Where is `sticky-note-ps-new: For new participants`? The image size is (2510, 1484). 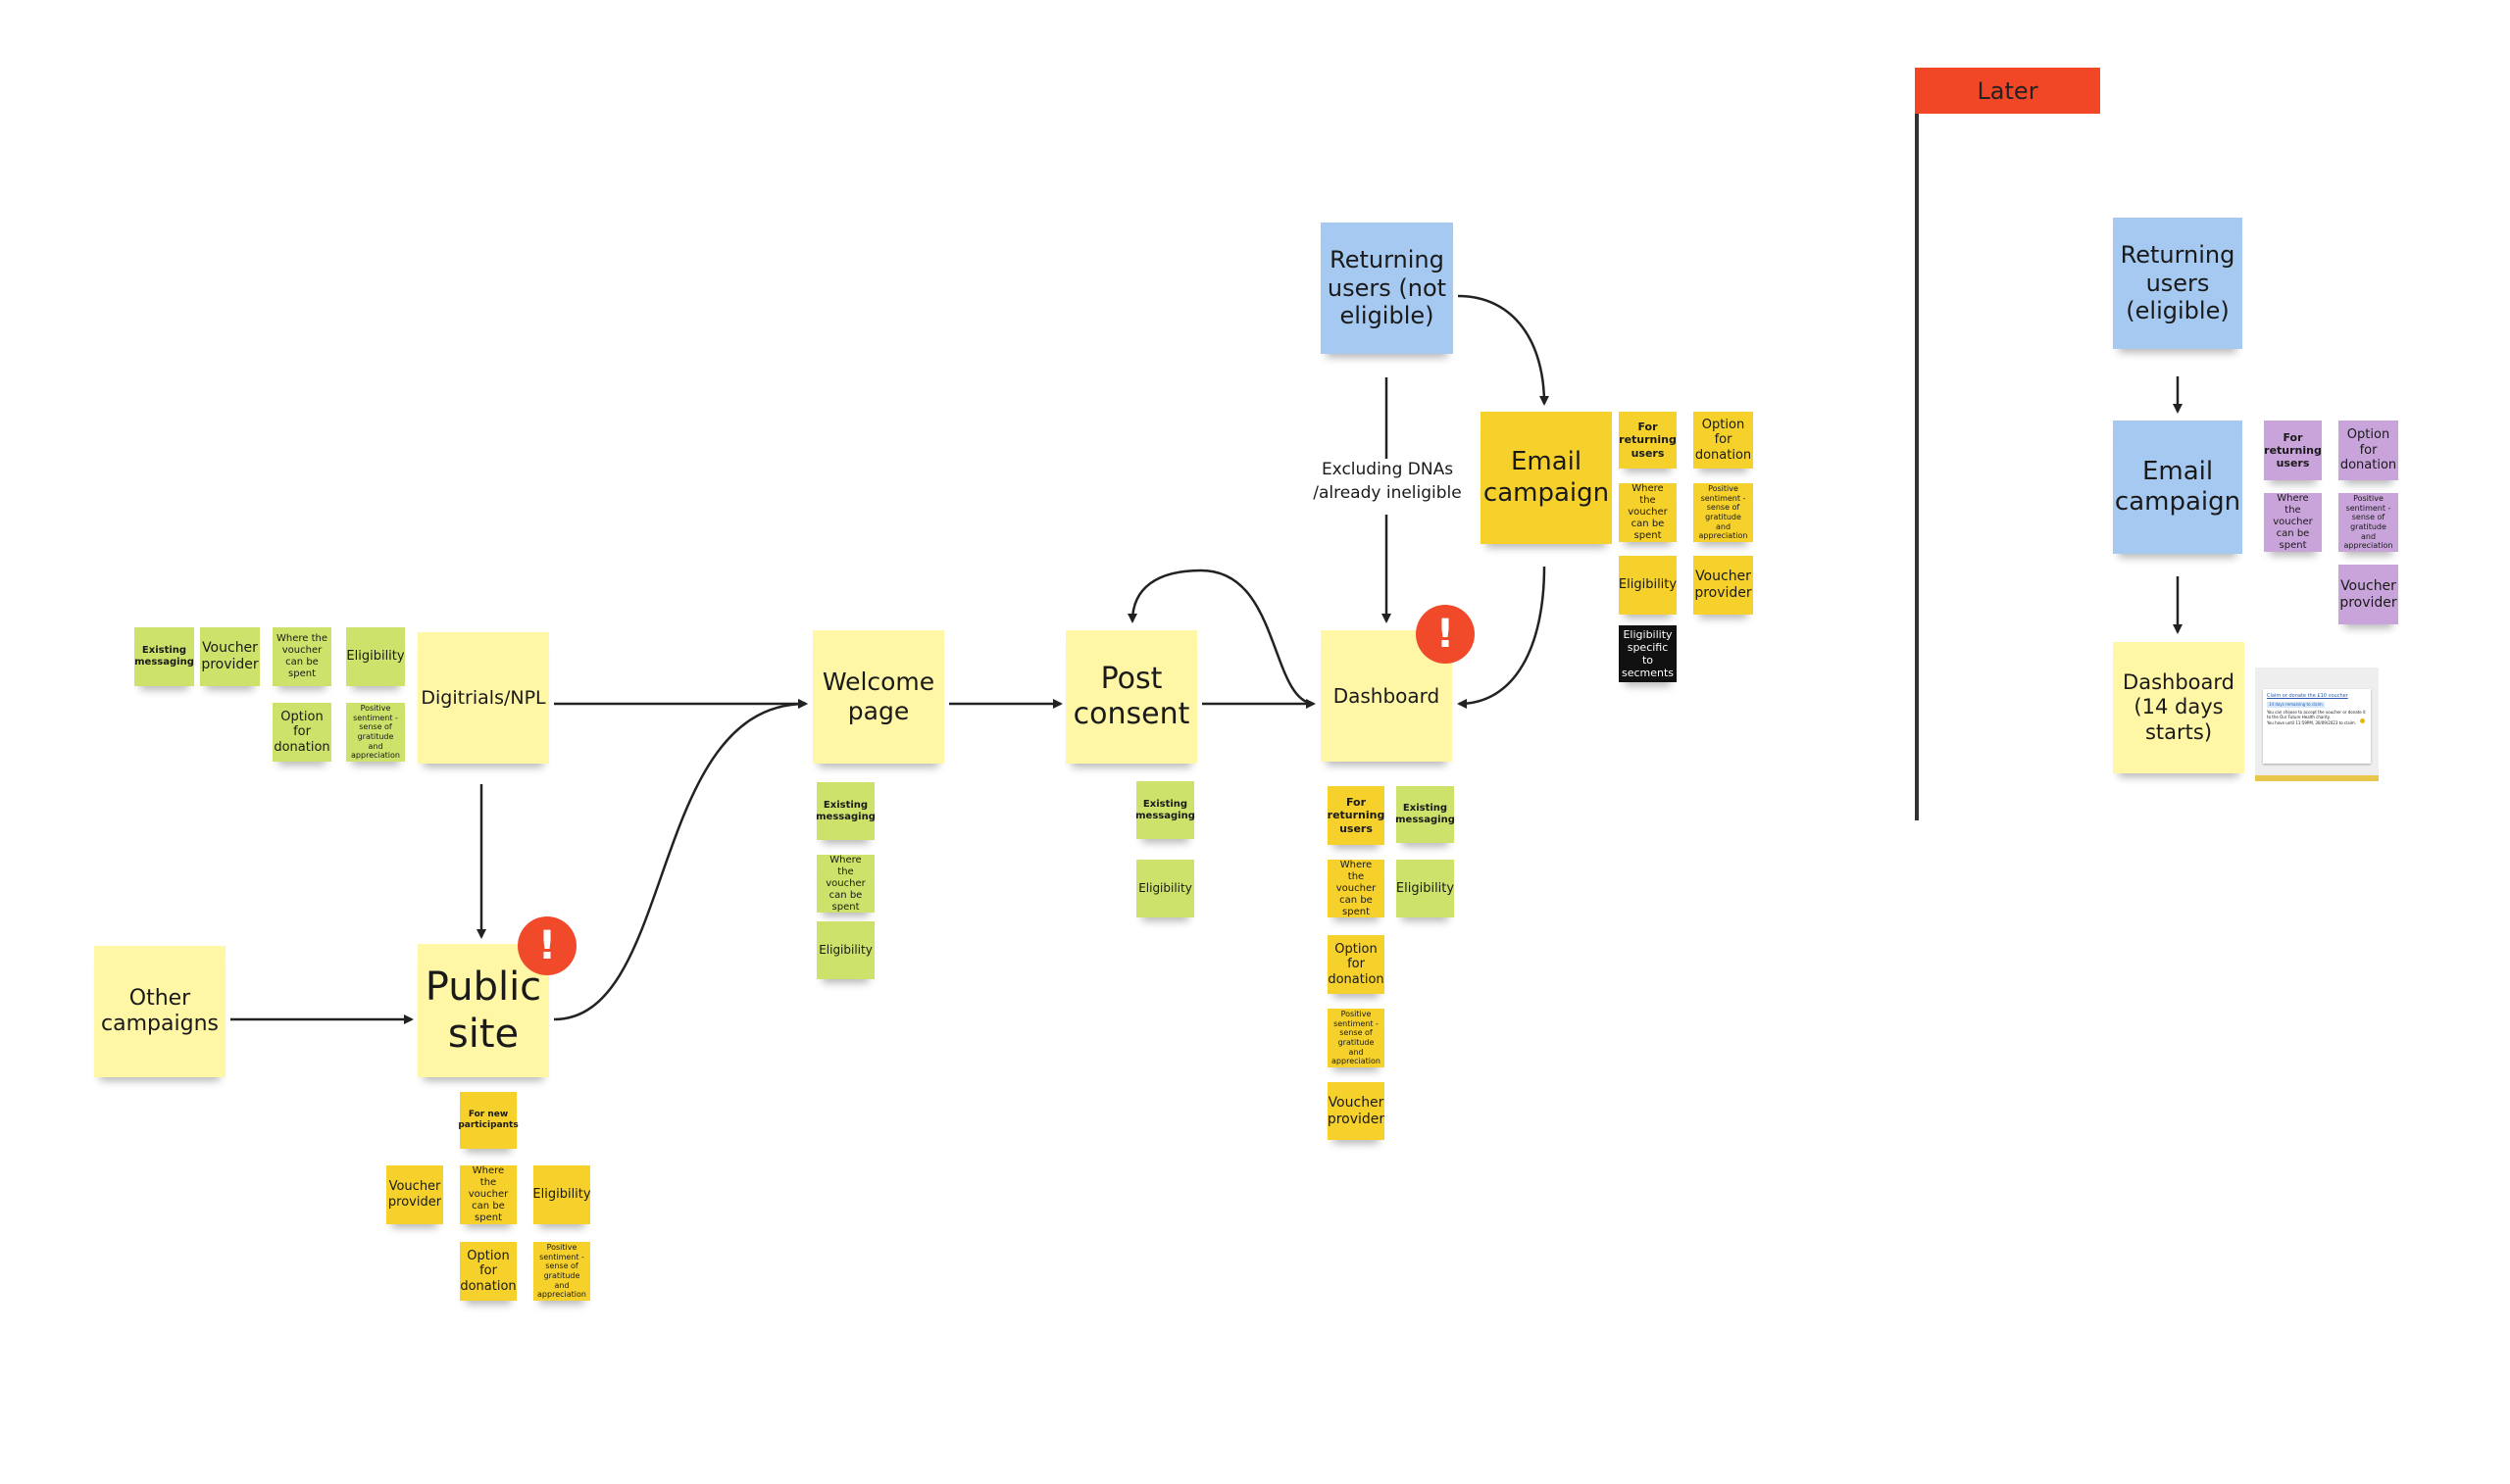 sticky-note-ps-new: For new participants is located at coordinates (488, 1121).